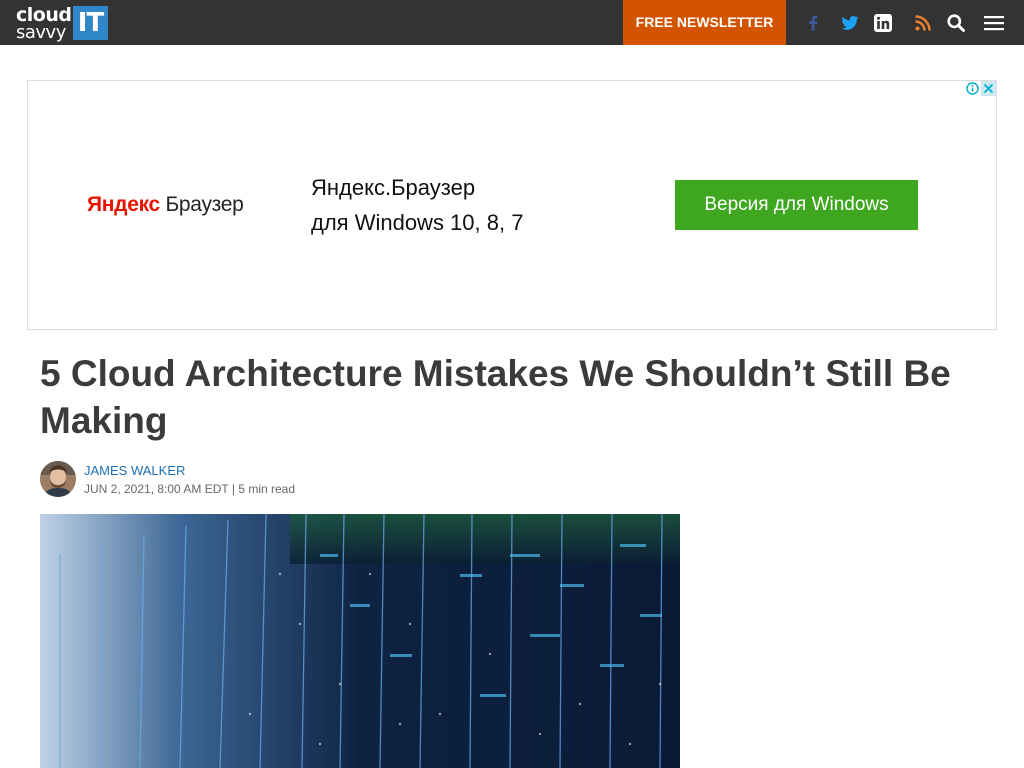  I want to click on linkedin-icon, so click(883, 23).